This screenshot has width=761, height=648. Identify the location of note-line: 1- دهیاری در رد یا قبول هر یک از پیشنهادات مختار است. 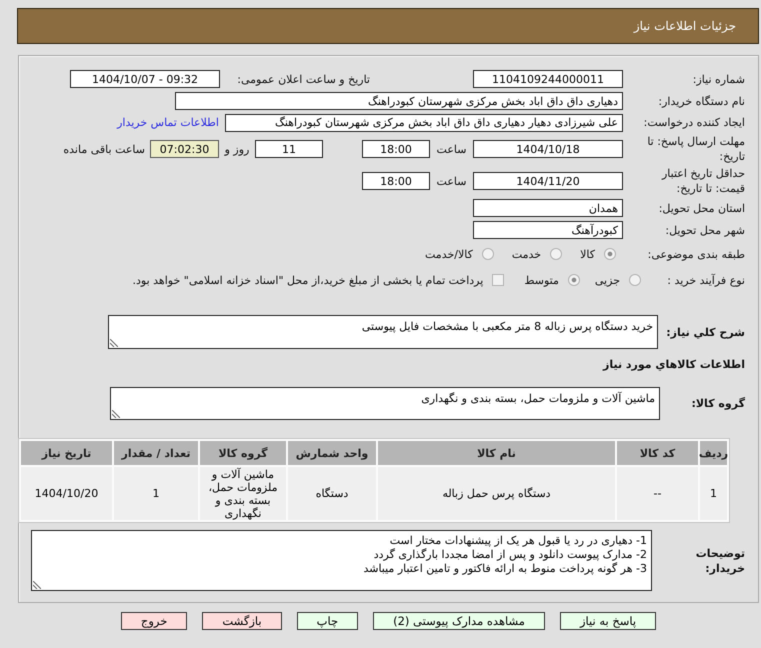
(517, 541).